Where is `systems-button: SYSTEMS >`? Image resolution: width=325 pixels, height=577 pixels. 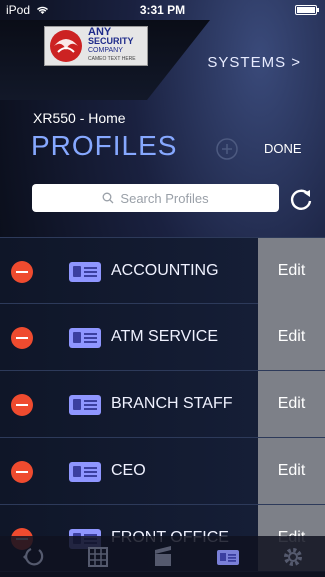
systems-button: SYSTEMS > is located at coordinates (254, 62).